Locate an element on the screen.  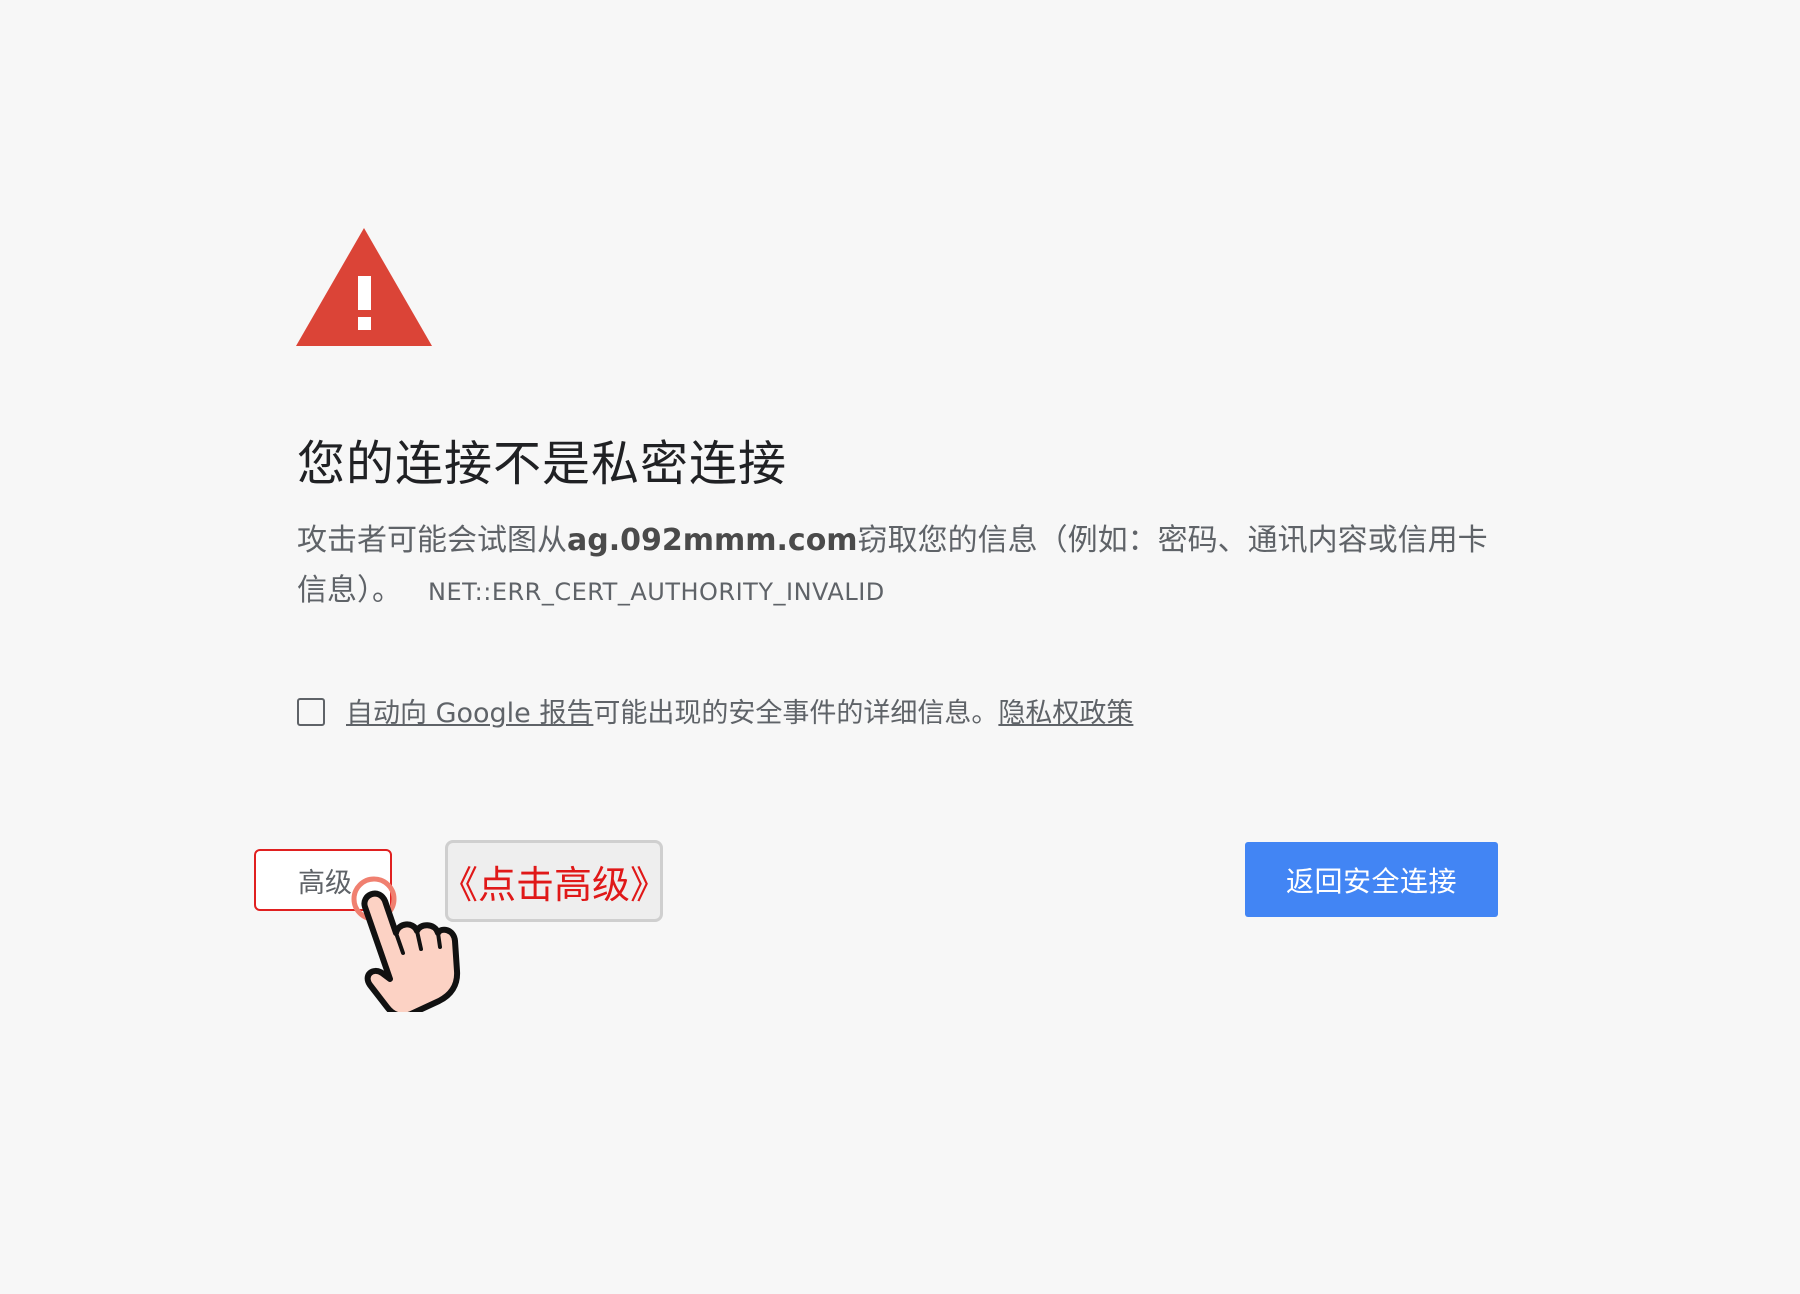
site-domain: ag.092mmm.com is located at coordinates (712, 540).